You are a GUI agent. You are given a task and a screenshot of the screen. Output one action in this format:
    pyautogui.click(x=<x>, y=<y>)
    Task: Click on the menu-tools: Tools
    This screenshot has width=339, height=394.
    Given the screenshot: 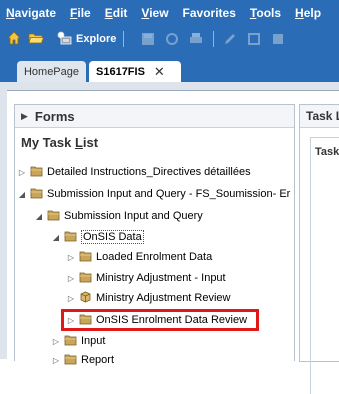 What is the action you would take?
    pyautogui.click(x=265, y=13)
    